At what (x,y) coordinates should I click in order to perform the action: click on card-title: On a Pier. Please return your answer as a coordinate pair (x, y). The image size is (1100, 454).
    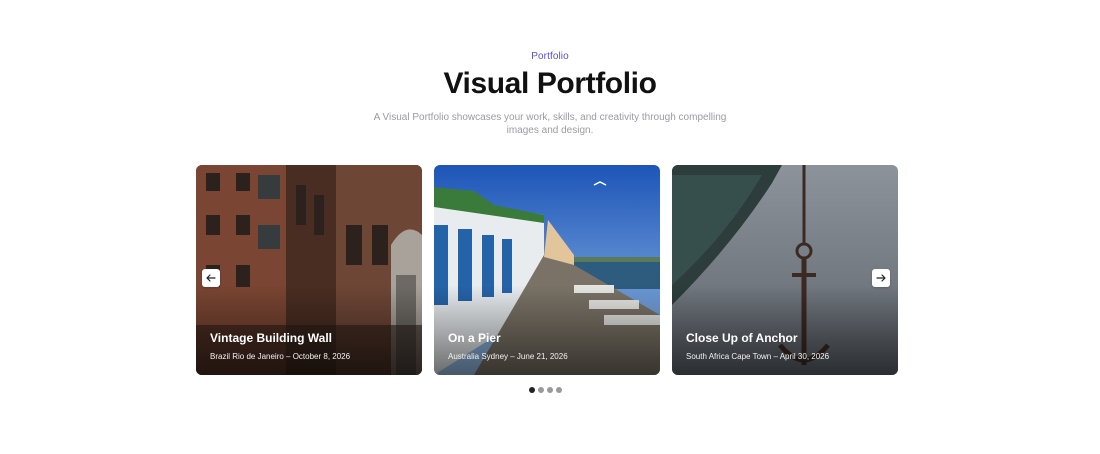
    Looking at the image, I should click on (474, 338).